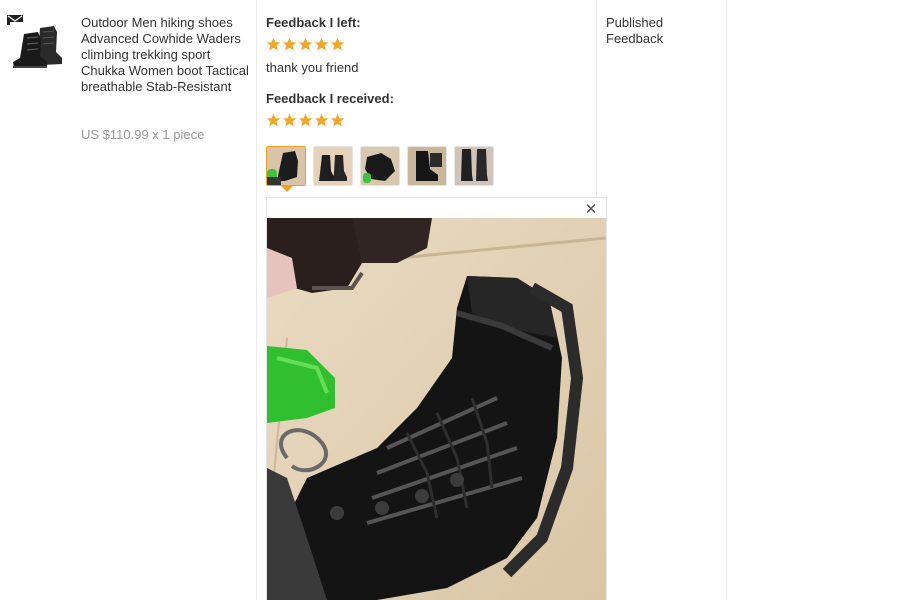  Describe the element at coordinates (312, 67) in the screenshot. I see `feedback-left-text: thank you friend` at that location.